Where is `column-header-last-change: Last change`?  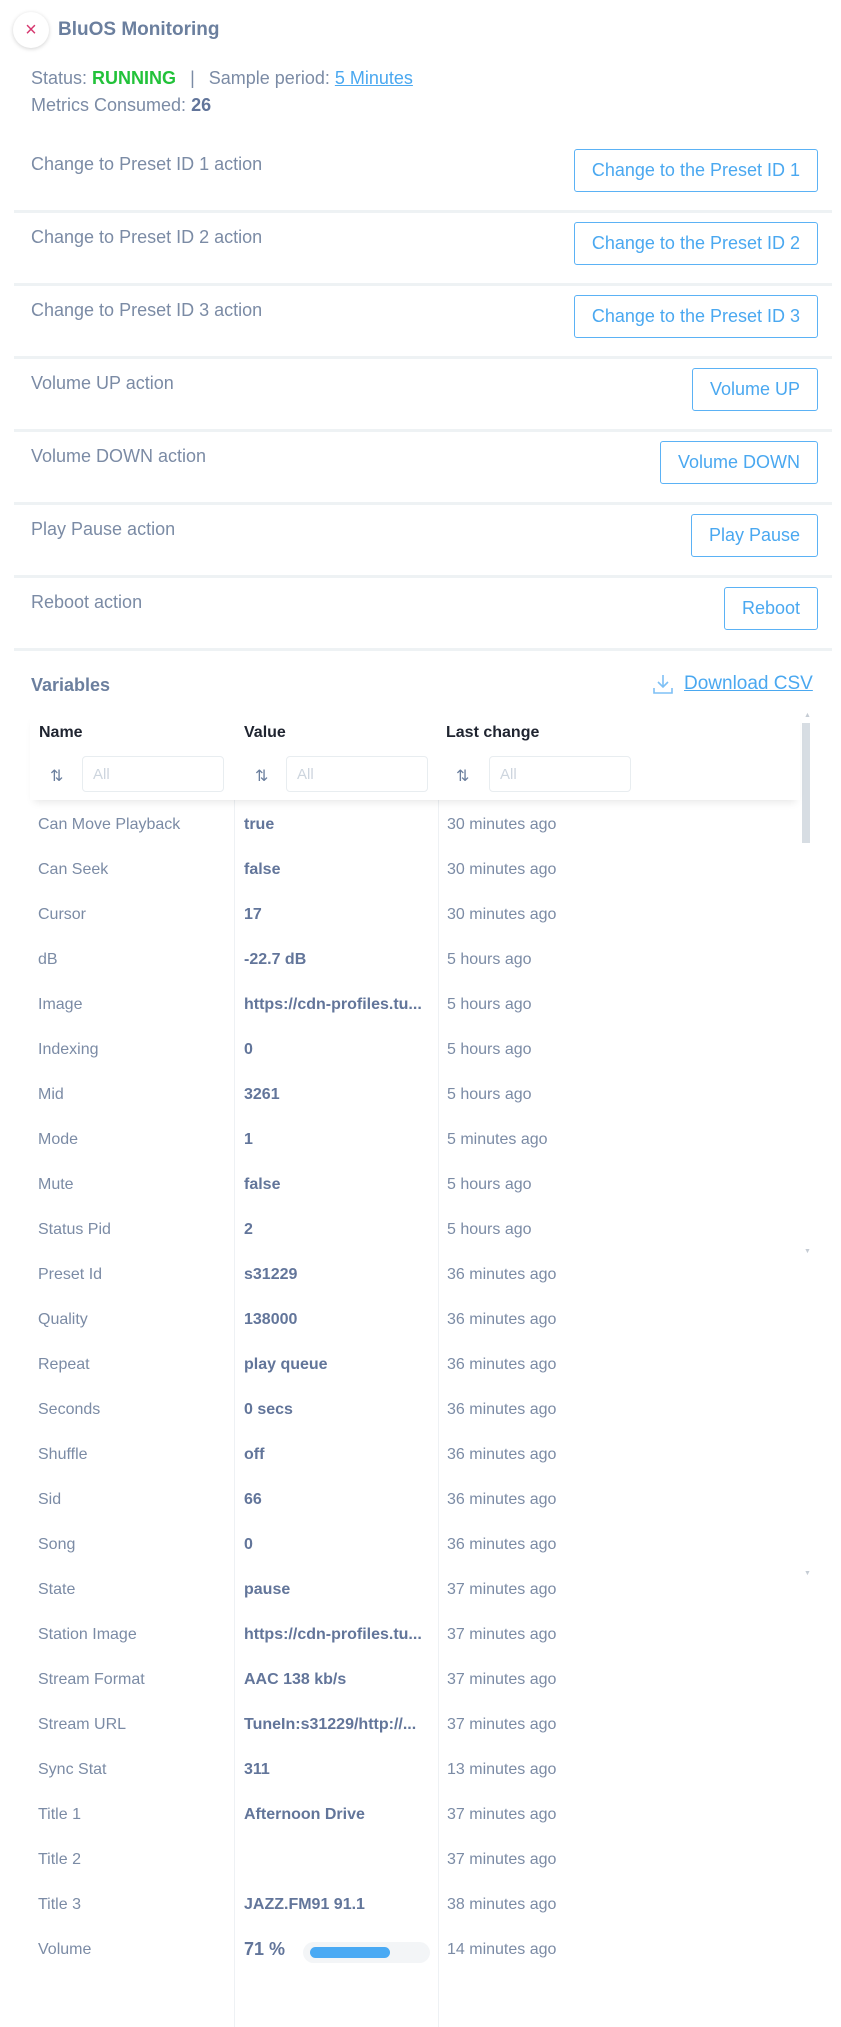
column-header-last-change: Last change is located at coordinates (492, 733).